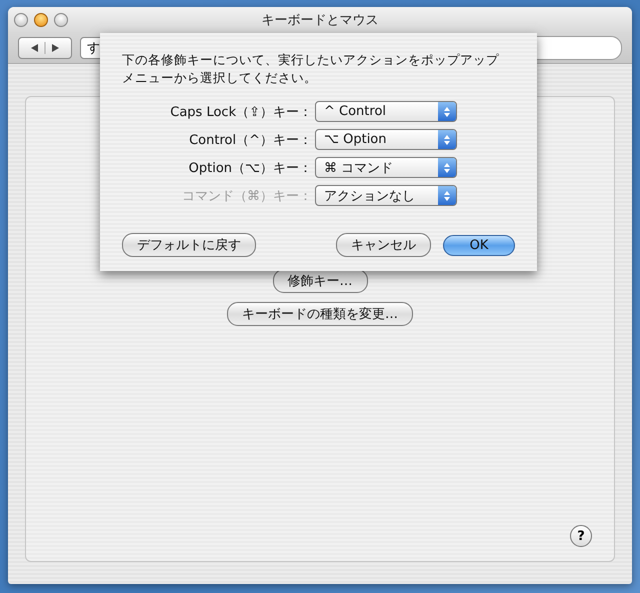 The image size is (640, 593). Describe the element at coordinates (386, 167) in the screenshot. I see `action-popup: ⌘ コマンド` at that location.